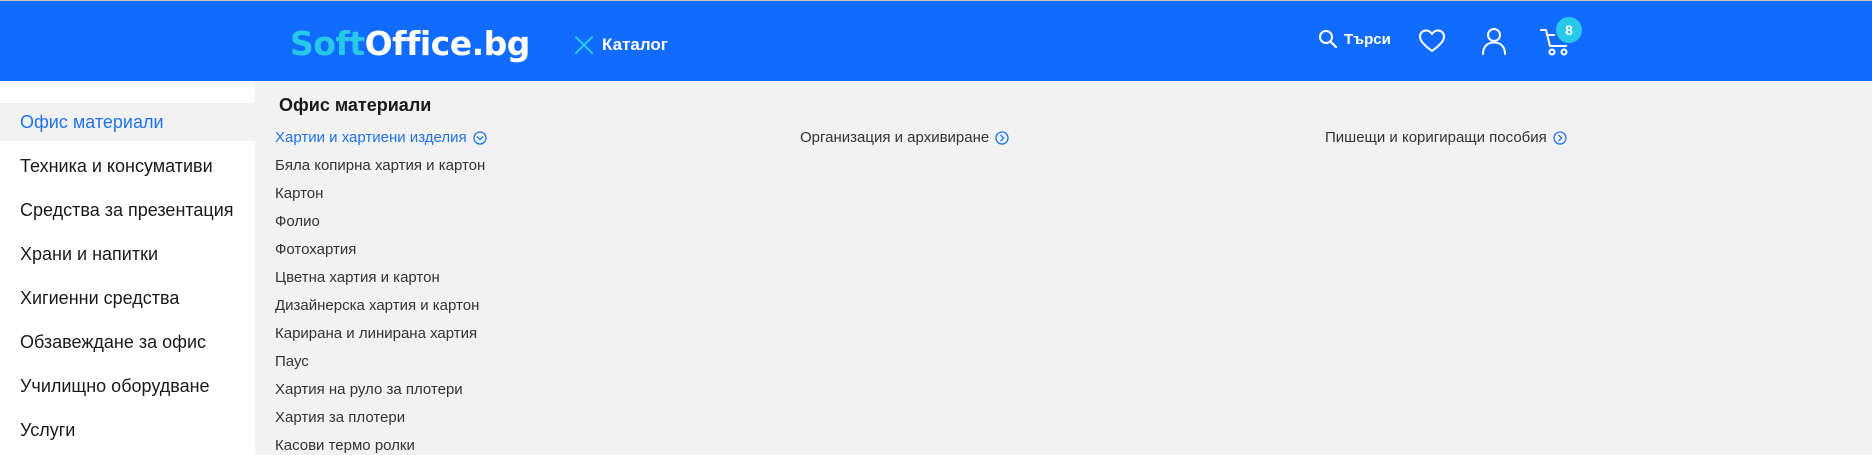 The width and height of the screenshot is (1872, 455). What do you see at coordinates (584, 45) in the screenshot?
I see `close-icon` at bounding box center [584, 45].